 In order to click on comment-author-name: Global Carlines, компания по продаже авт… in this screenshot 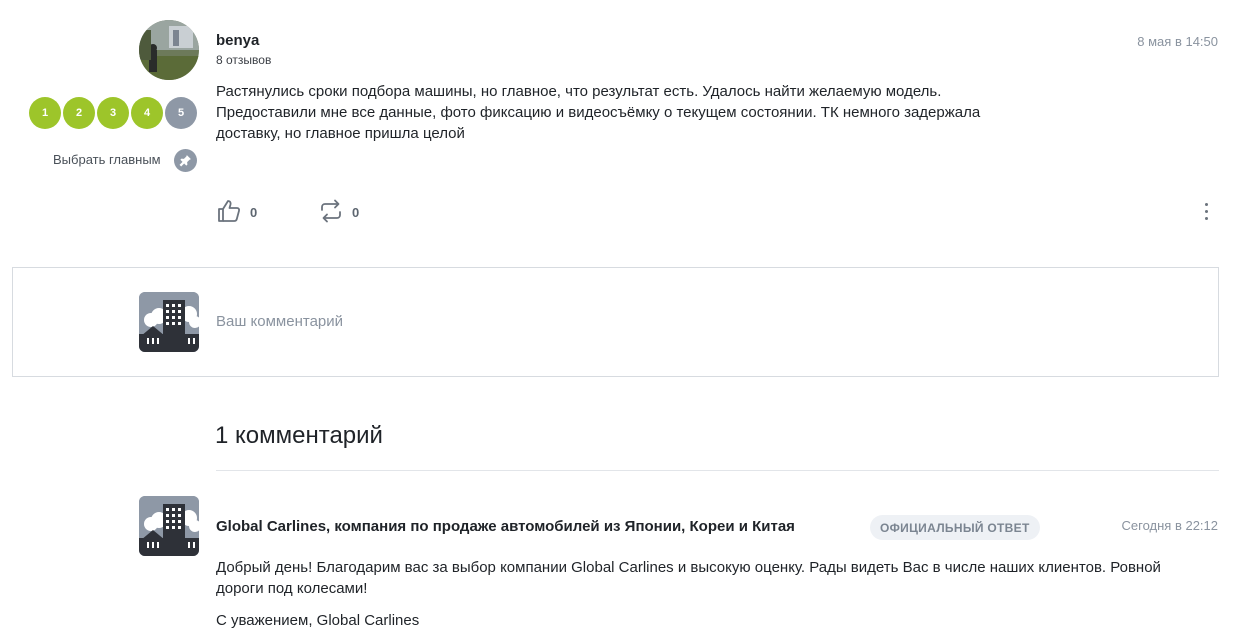, I will do `click(505, 526)`.